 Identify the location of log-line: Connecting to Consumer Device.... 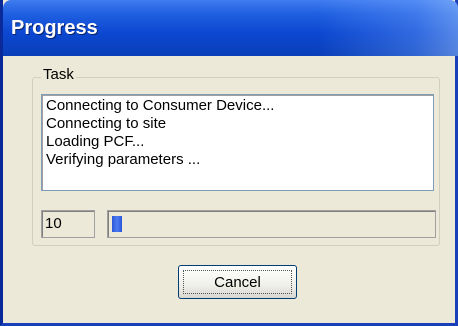
(160, 105).